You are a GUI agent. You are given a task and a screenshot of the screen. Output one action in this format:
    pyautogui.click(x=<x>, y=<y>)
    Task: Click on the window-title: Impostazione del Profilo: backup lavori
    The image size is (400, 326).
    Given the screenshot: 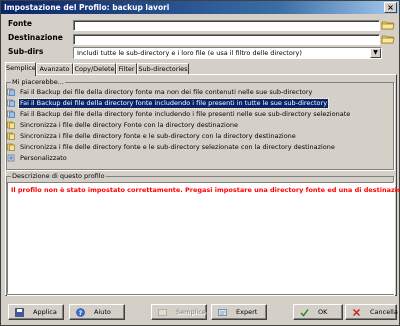 What is the action you would take?
    pyautogui.click(x=87, y=7)
    